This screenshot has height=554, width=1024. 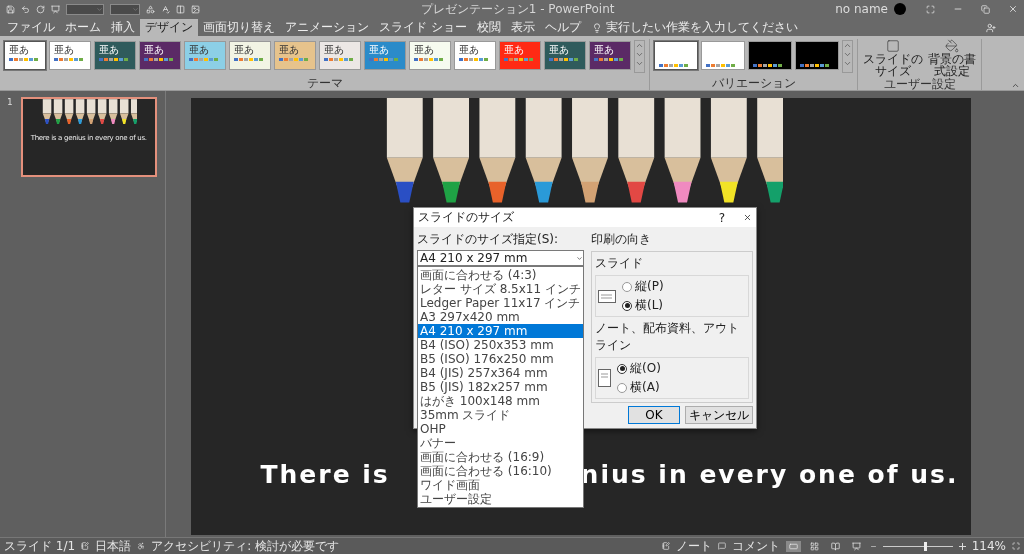 I want to click on dropdown-option: B5 (ISO) 176x250 mm, so click(x=500, y=359).